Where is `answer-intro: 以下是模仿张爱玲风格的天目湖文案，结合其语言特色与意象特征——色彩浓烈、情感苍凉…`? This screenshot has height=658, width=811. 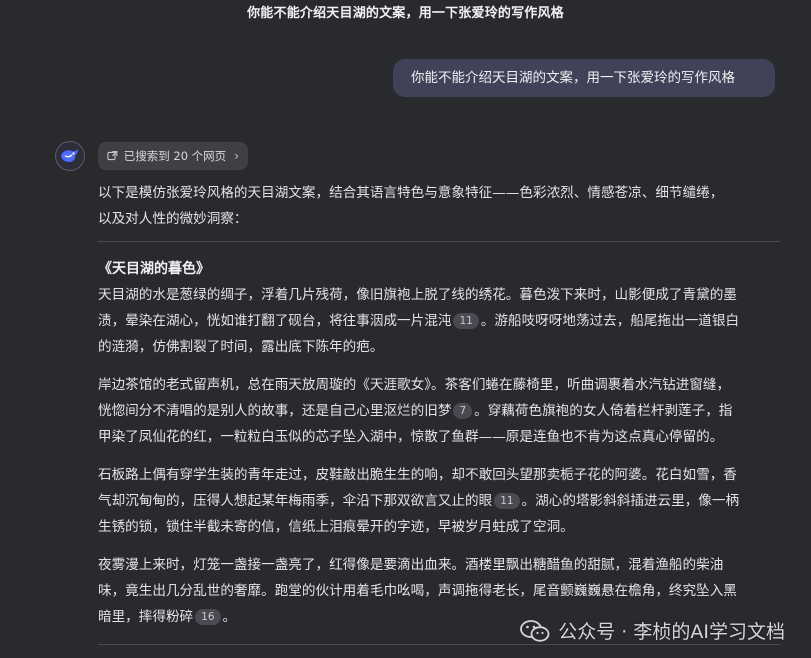
answer-intro: 以下是模仿张爱玲风格的天目湖文案，结合其语言特色与意象特征——色彩浓烈、情感苍凉… is located at coordinates (439, 206).